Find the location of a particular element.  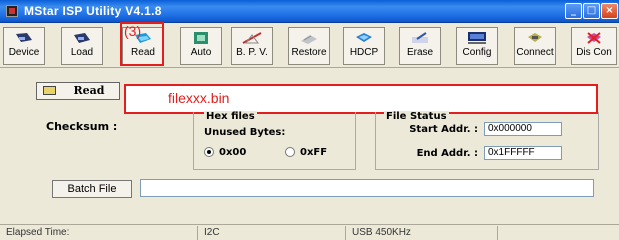

unused-bytes-label: Unused Bytes: is located at coordinates (245, 132).